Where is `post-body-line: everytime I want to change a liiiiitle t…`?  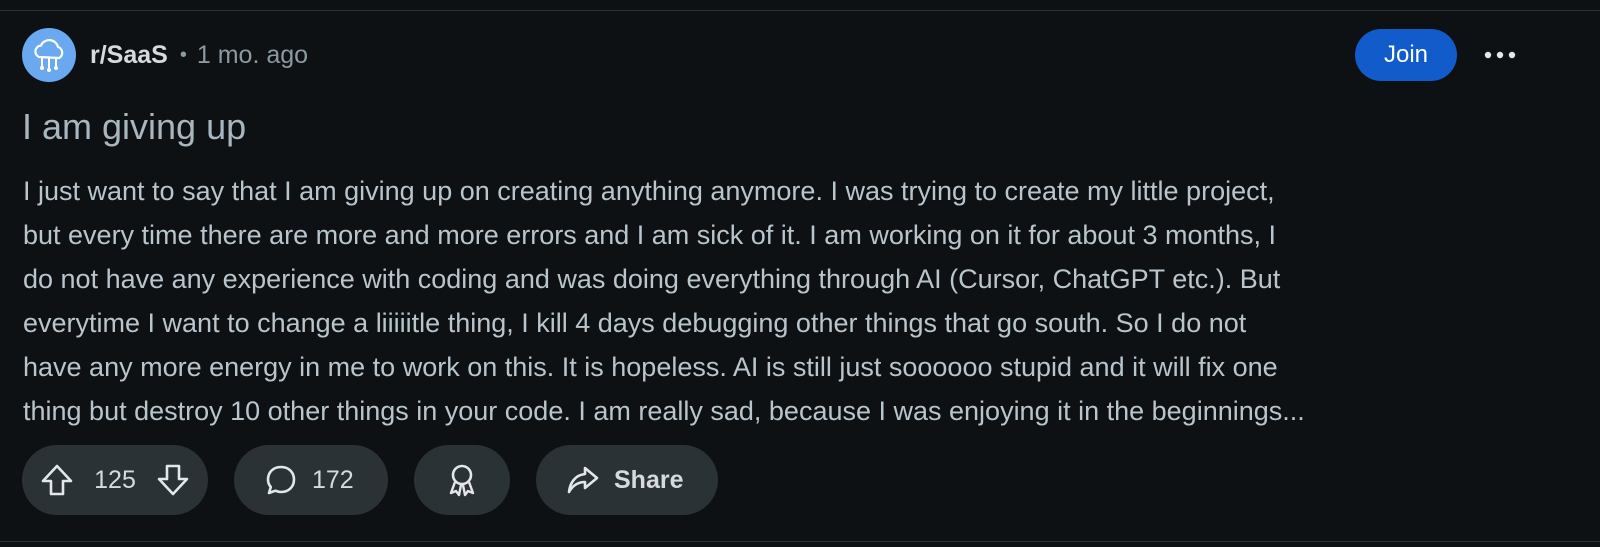
post-body-line: everytime I want to change a liiiiitle t… is located at coordinates (635, 323).